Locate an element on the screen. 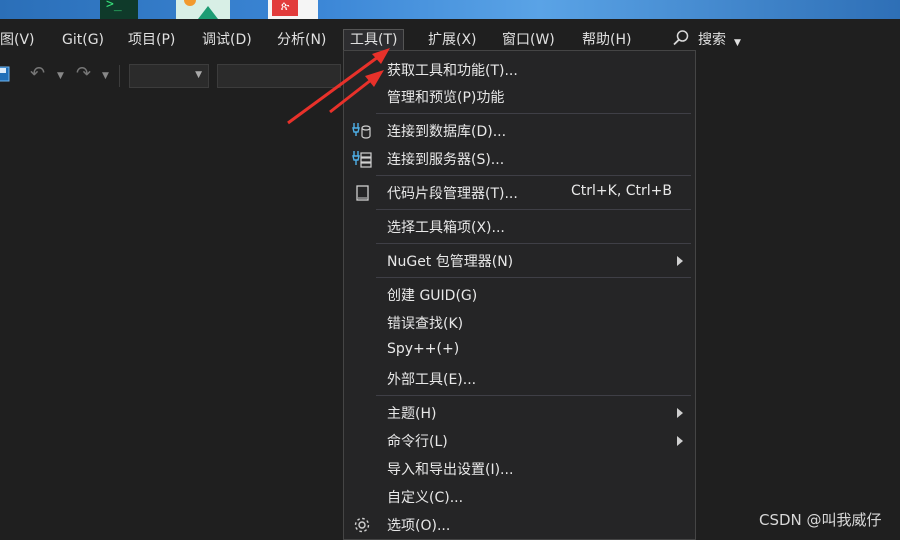  annotation-arrows is located at coordinates (338, 86).